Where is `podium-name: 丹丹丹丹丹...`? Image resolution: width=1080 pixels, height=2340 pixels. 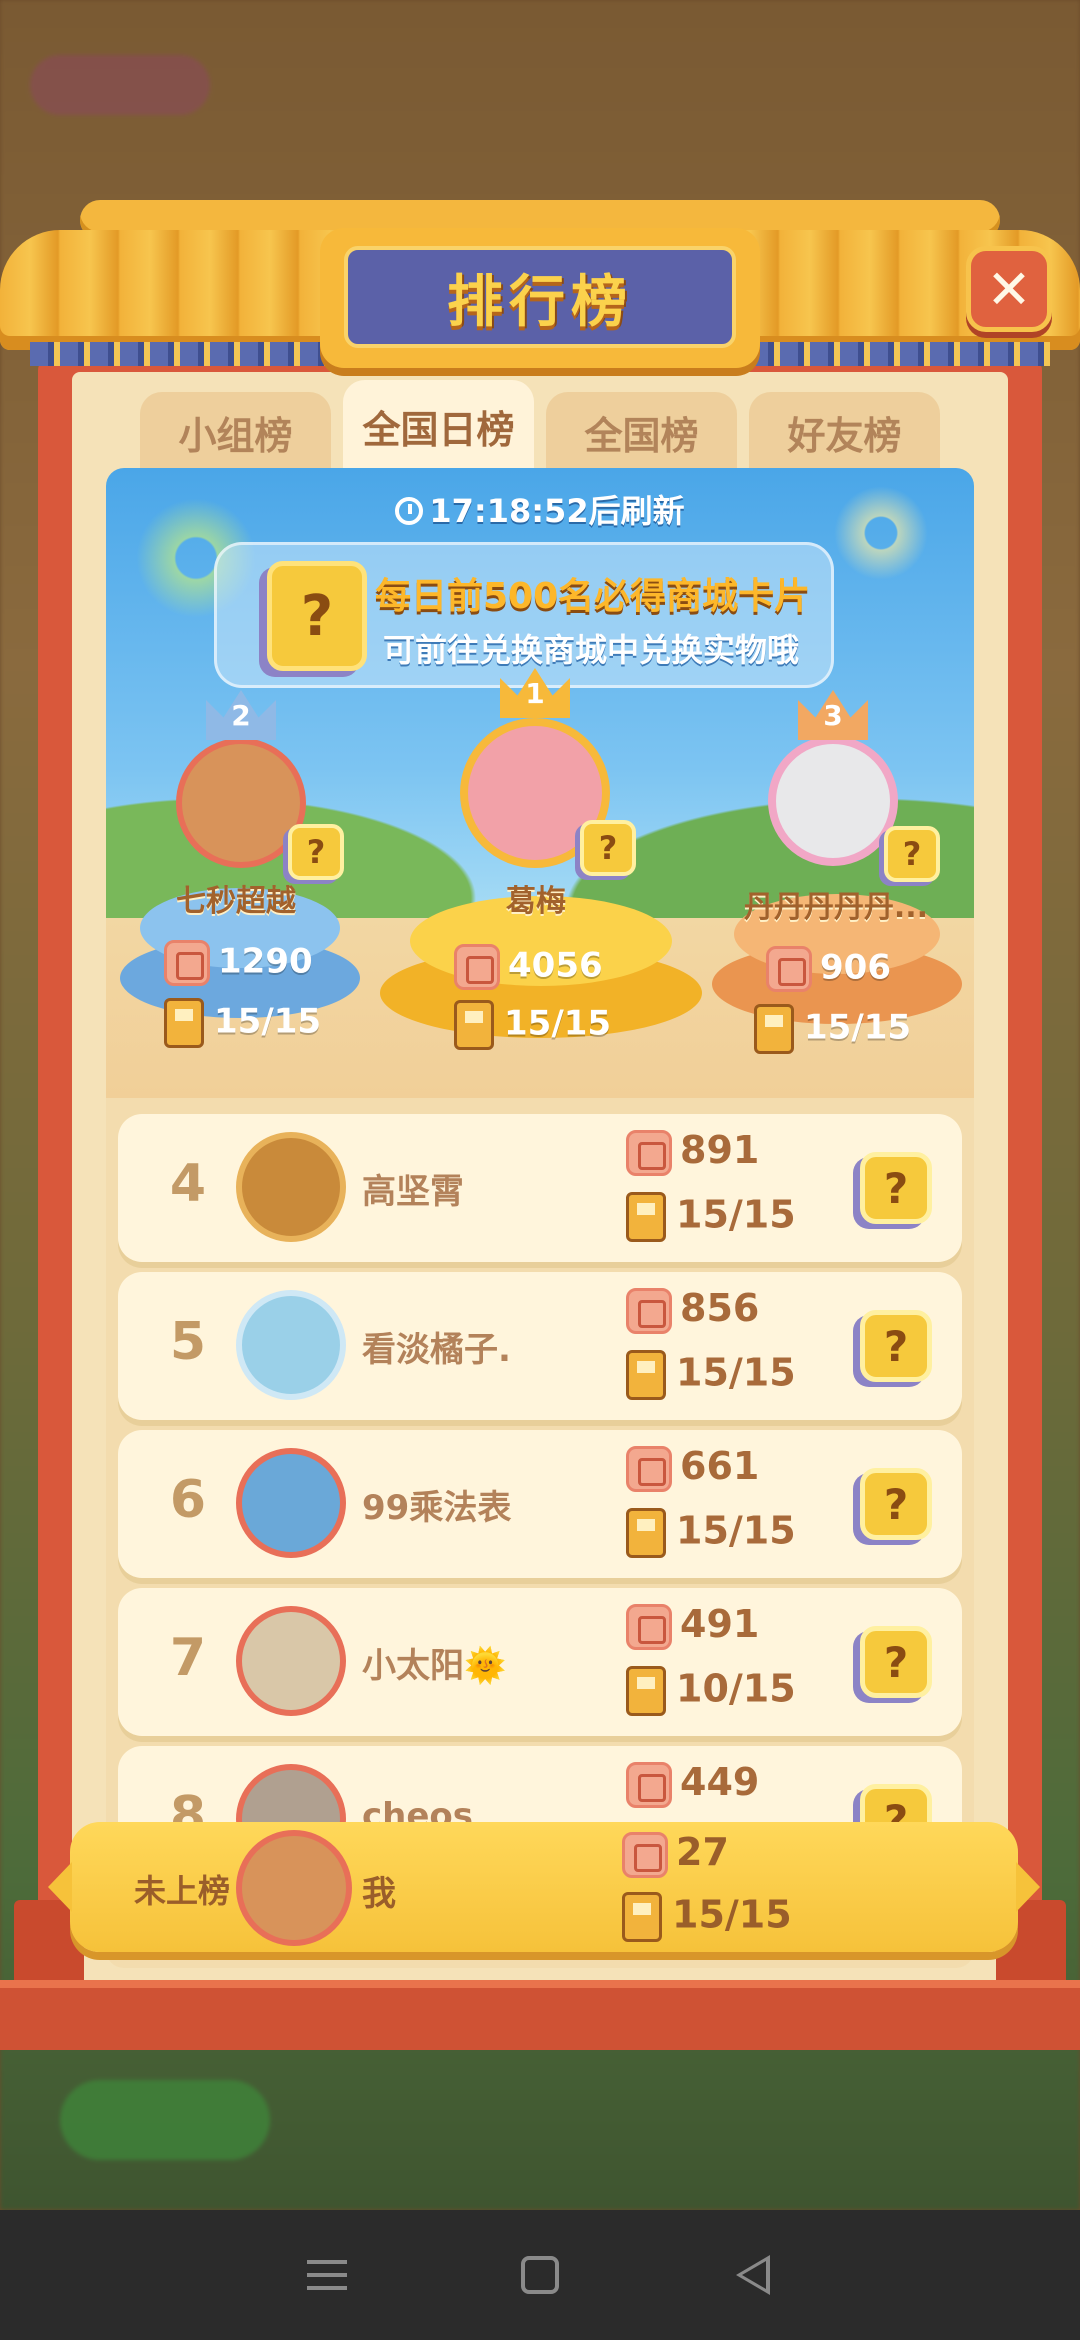 podium-name: 丹丹丹丹丹... is located at coordinates (836, 907).